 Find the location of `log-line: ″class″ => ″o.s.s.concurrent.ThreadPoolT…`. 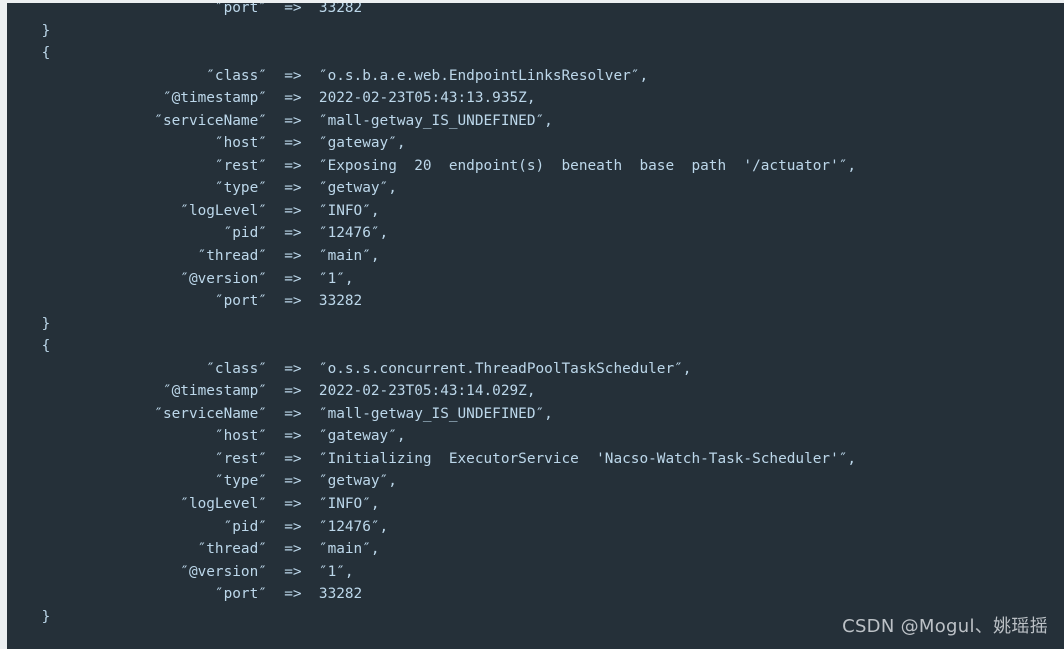

log-line: ″class″ => ″o.s.s.concurrent.ThreadPoolT… is located at coordinates (349, 368).